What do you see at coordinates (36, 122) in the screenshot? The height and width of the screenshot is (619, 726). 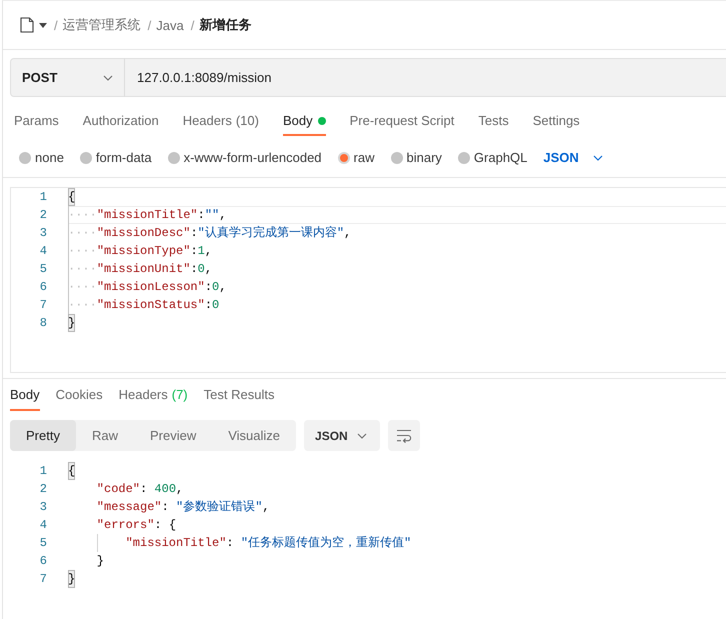 I see `request-tab: Params` at bounding box center [36, 122].